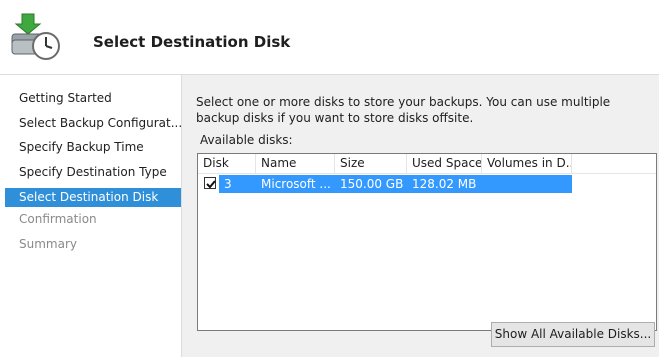  Describe the element at coordinates (371, 184) in the screenshot. I see `cell-size: 150.00 GB` at that location.